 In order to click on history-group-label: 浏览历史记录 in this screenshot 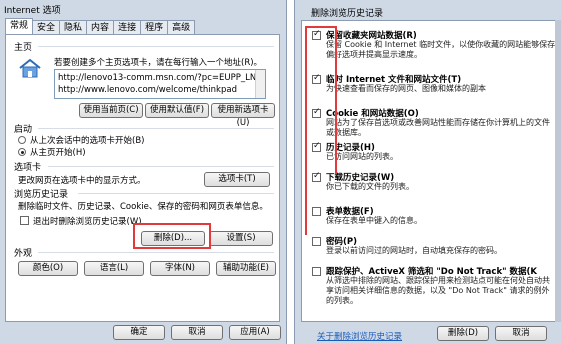, I will do `click(41, 195)`.